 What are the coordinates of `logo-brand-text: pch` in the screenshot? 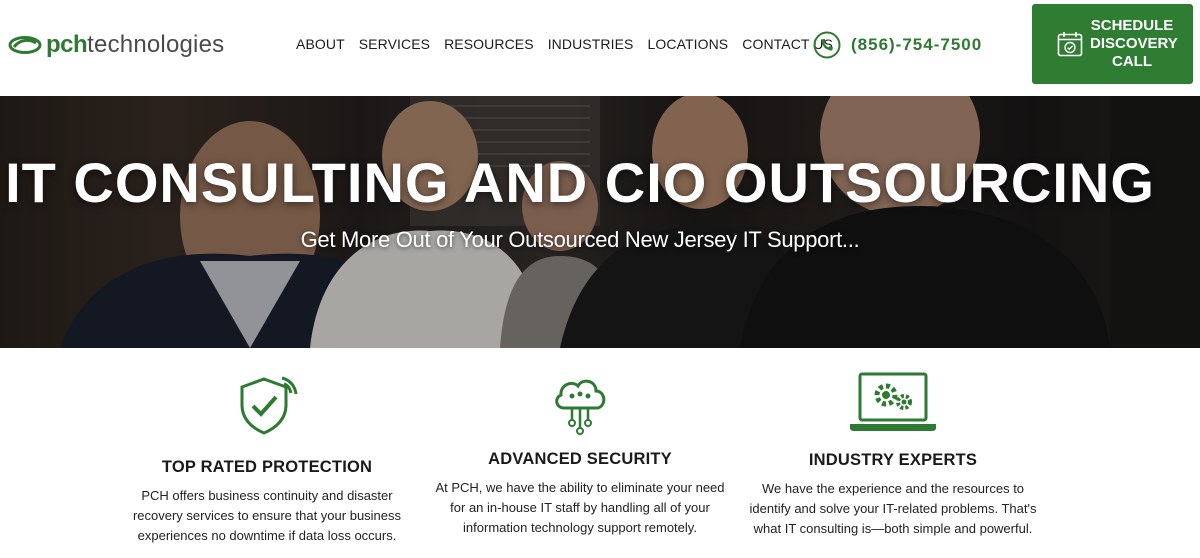 It's located at (67, 44).